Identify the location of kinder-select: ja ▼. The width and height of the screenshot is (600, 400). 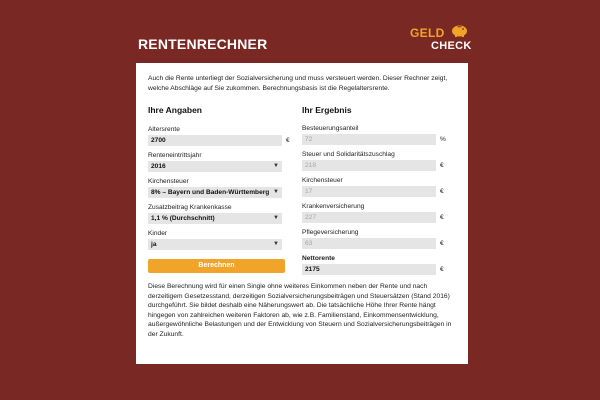
(215, 244).